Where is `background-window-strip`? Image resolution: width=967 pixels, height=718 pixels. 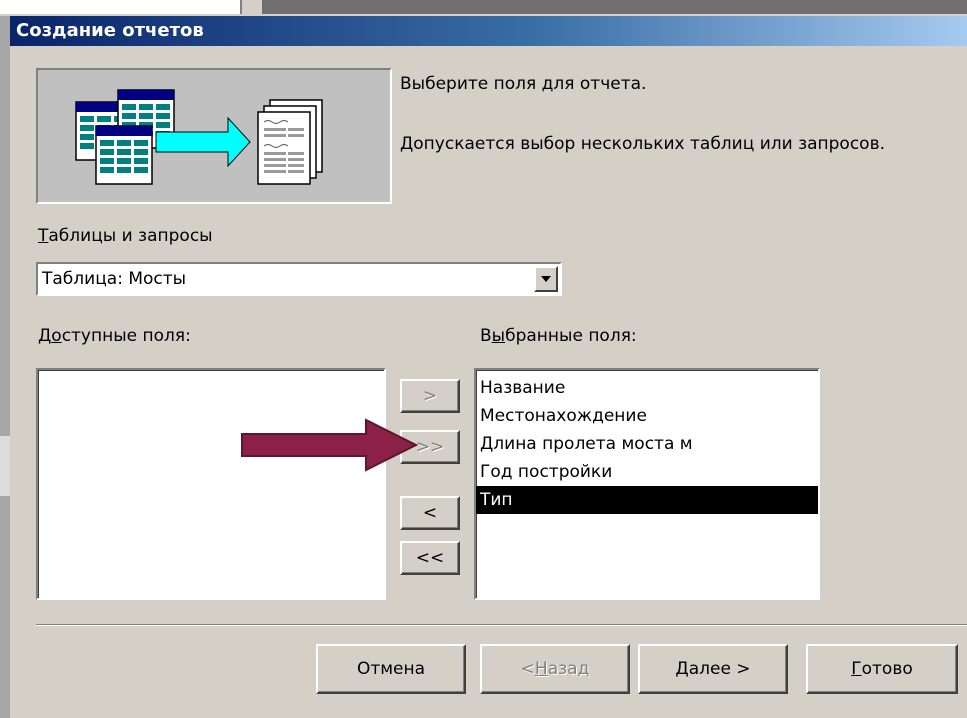 background-window-strip is located at coordinates (483, 8).